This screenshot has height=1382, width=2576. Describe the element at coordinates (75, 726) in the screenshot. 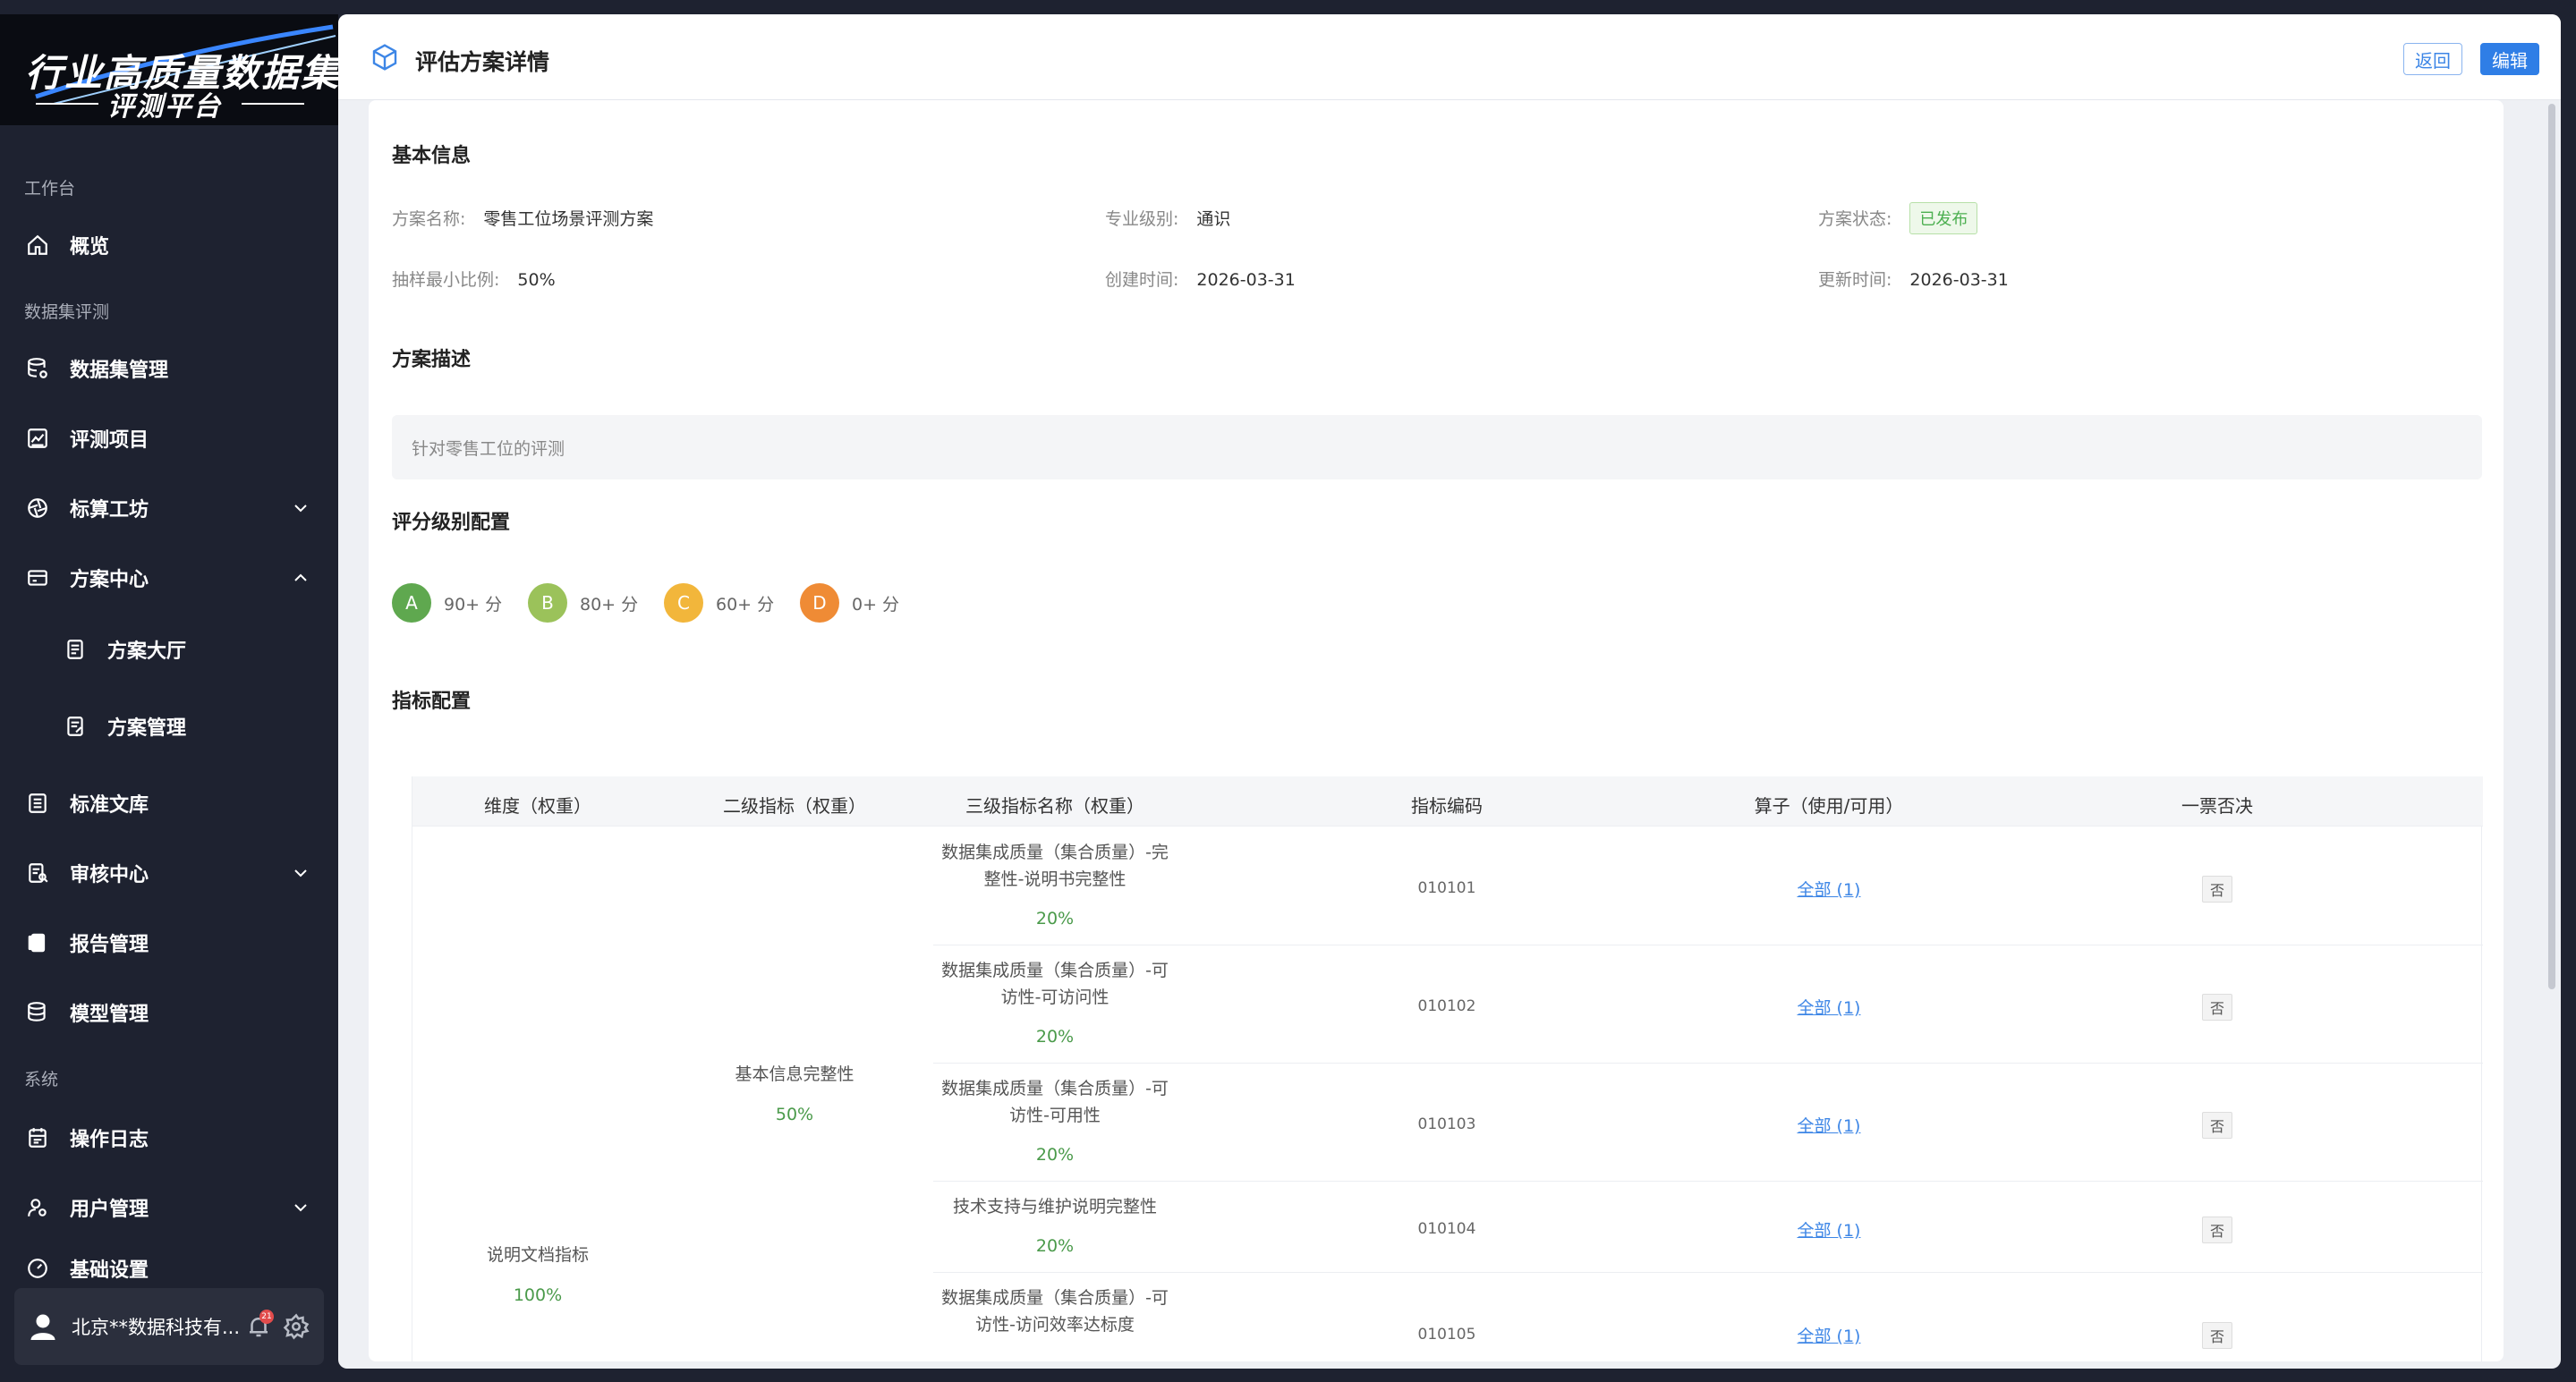

I see `document-edit-icon` at that location.